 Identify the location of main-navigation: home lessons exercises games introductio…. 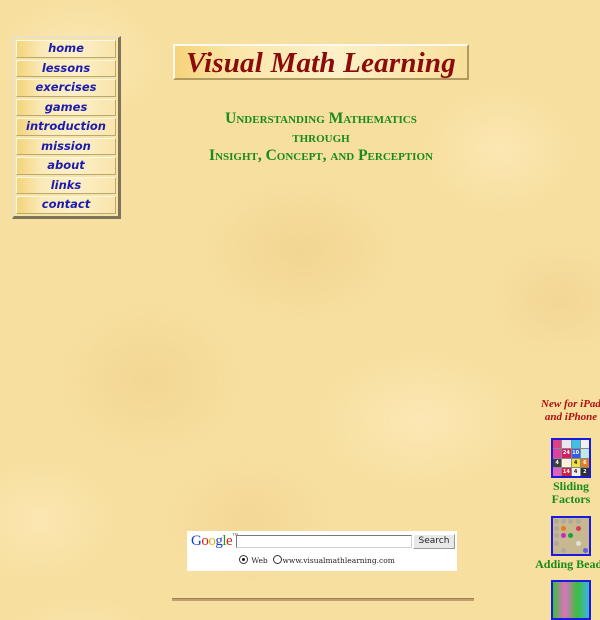
(66, 127).